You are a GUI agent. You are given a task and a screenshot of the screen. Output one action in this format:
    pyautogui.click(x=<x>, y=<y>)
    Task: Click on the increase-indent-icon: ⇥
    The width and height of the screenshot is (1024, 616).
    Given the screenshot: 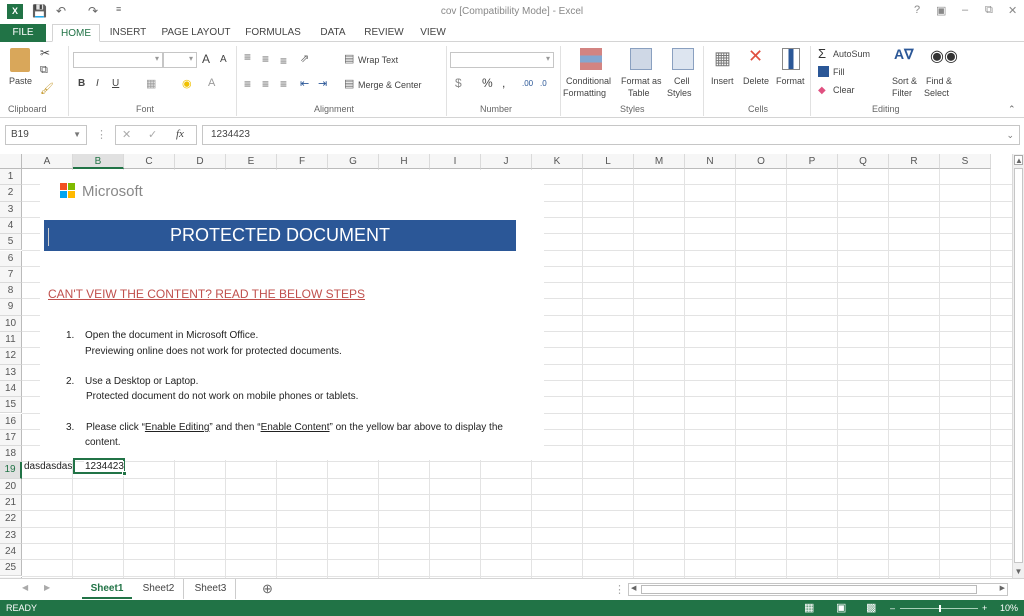 What is the action you would take?
    pyautogui.click(x=322, y=83)
    